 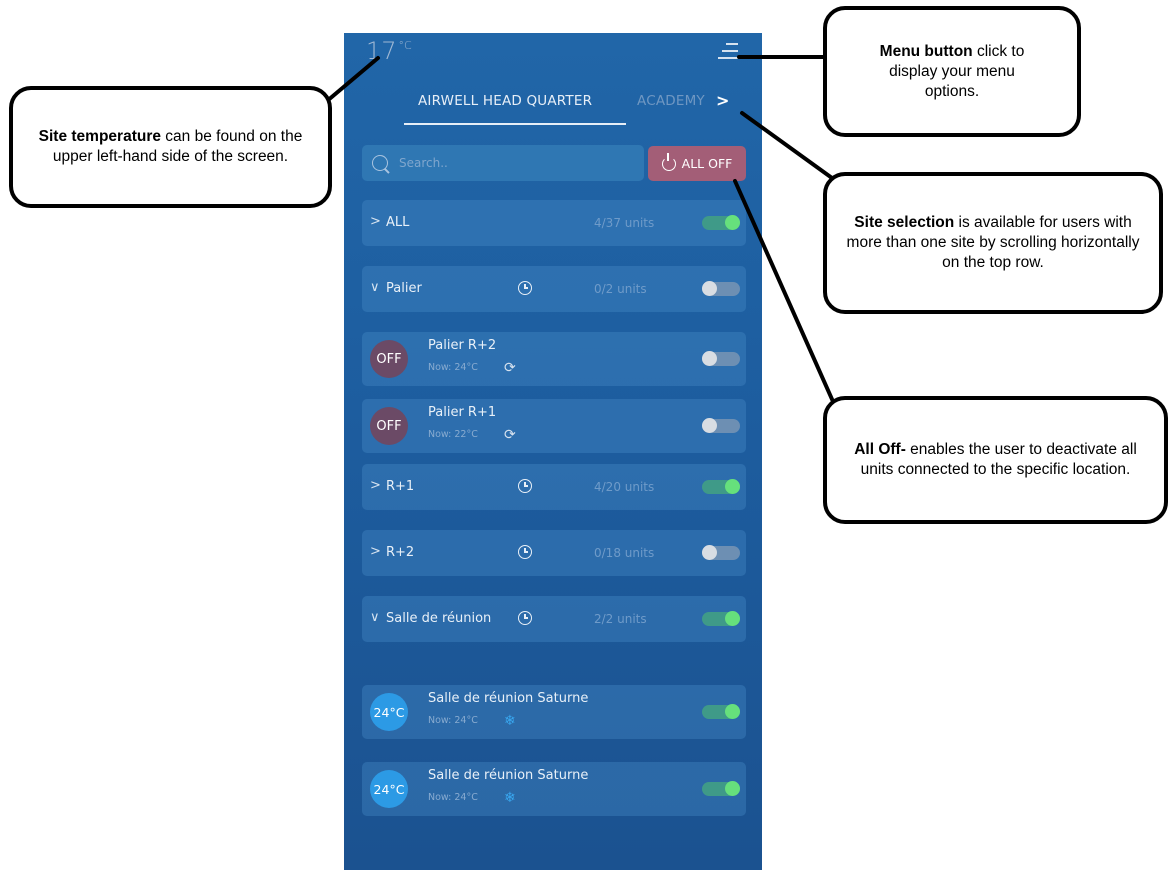 What do you see at coordinates (398, 222) in the screenshot?
I see `group-name: ALL` at bounding box center [398, 222].